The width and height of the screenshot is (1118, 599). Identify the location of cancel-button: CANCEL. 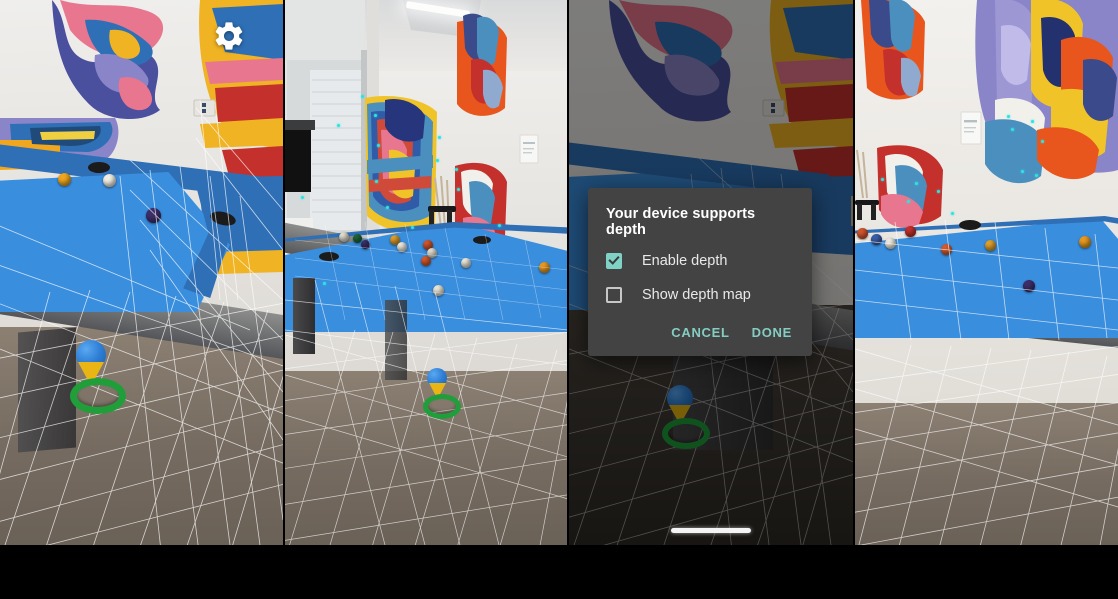
(700, 332).